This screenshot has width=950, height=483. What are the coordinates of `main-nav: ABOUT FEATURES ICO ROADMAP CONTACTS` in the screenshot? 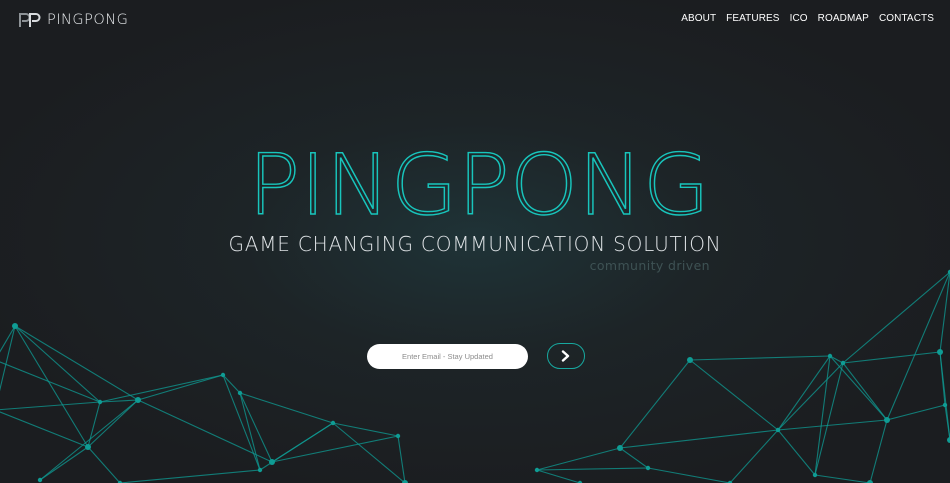 It's located at (807, 18).